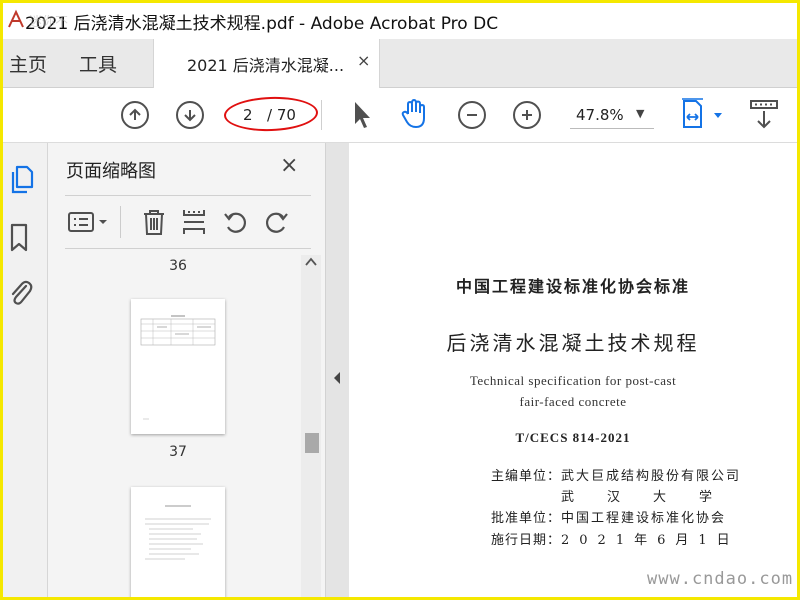 This screenshot has height=600, width=800. What do you see at coordinates (289, 165) in the screenshot?
I see `panel-close-icon: ×` at bounding box center [289, 165].